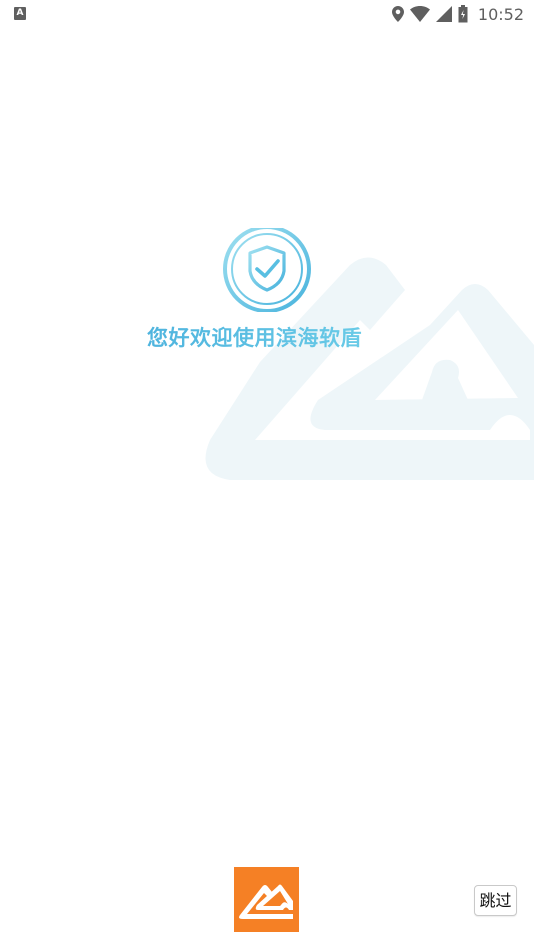 The image size is (534, 950). I want to click on status-icons: 10:52, so click(457, 14).